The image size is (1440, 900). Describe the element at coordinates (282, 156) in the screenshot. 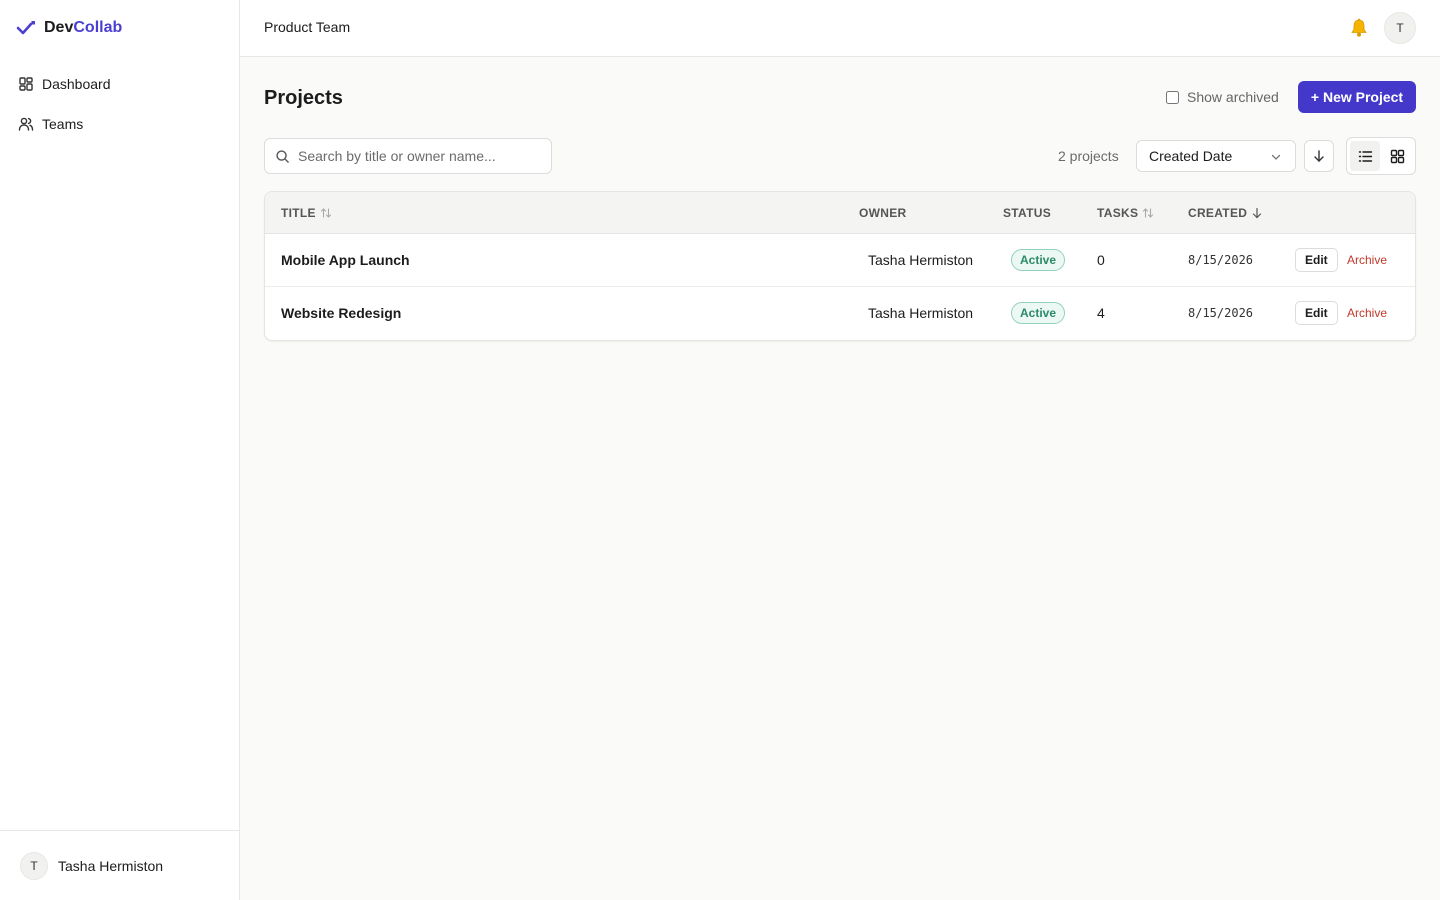

I see `search-icon` at that location.